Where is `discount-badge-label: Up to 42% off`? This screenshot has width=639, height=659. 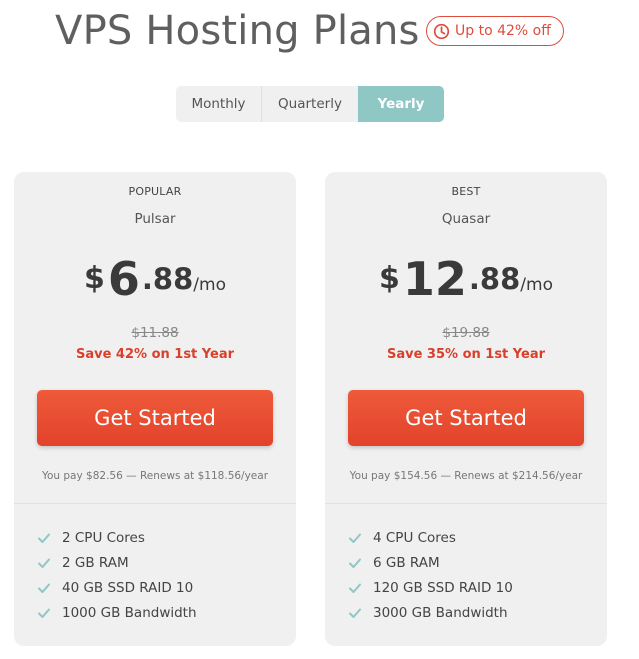 discount-badge-label: Up to 42% off is located at coordinates (503, 31).